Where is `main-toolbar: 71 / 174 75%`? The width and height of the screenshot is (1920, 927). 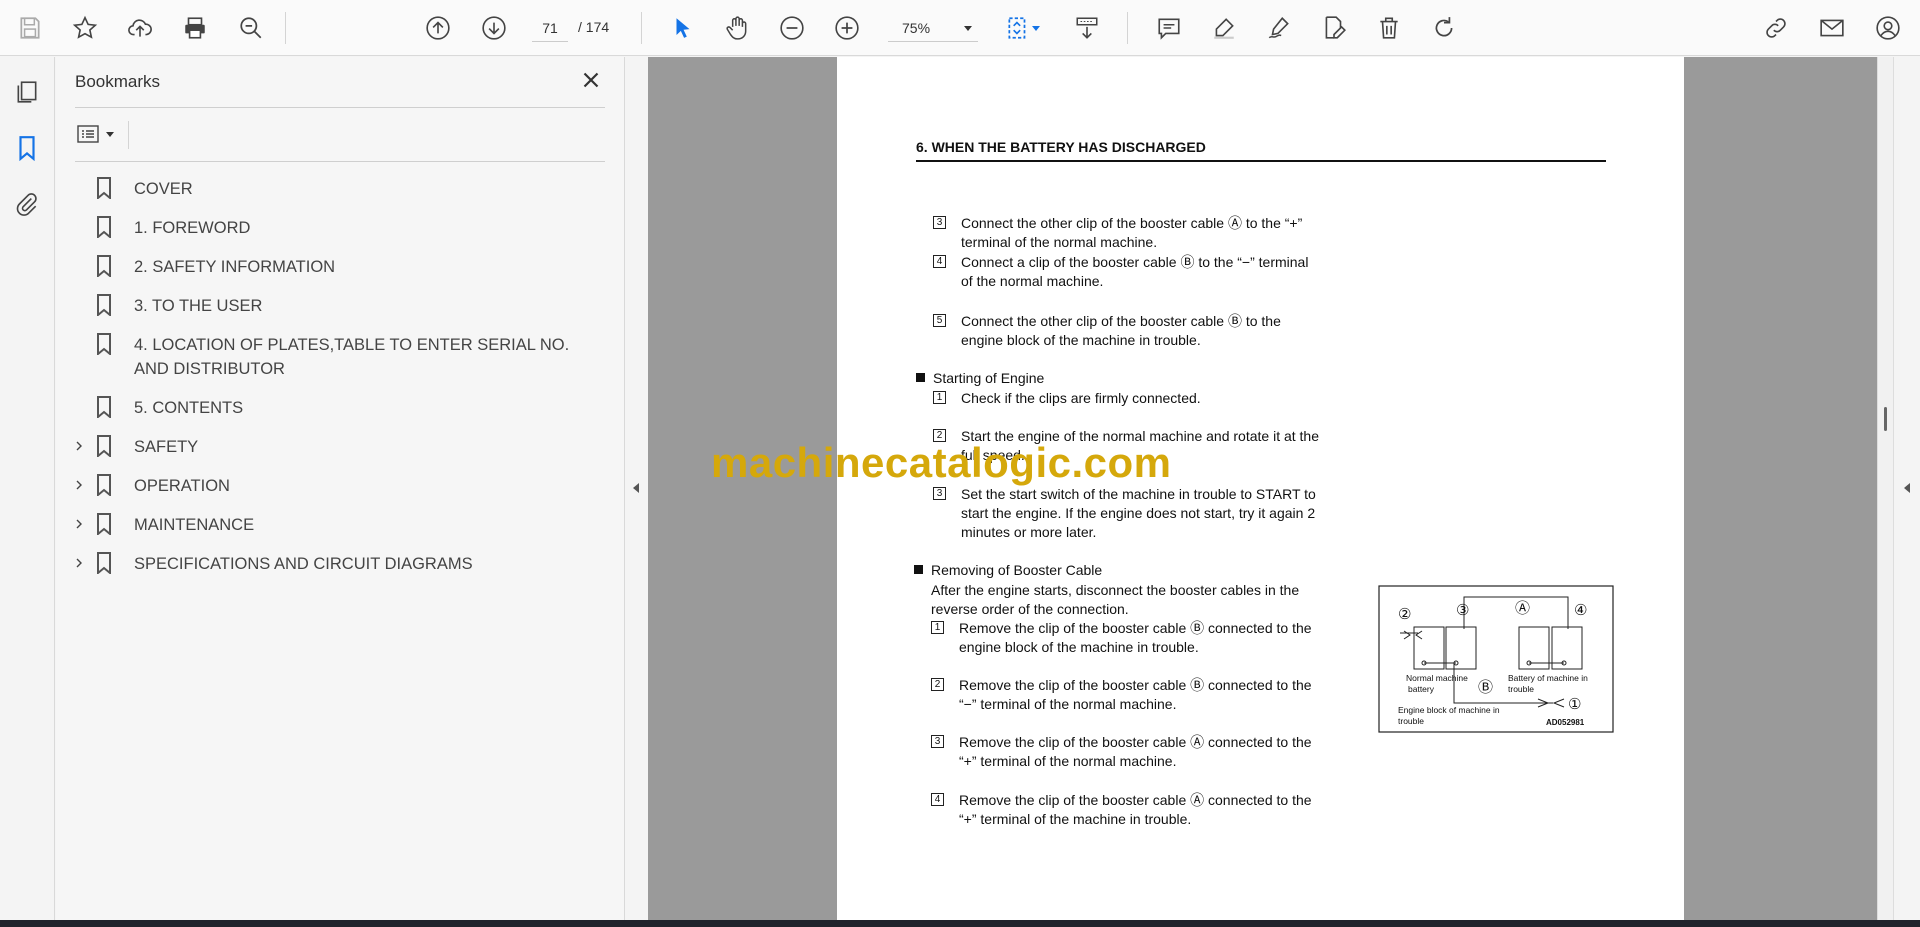
main-toolbar: 71 / 174 75% is located at coordinates (960, 28).